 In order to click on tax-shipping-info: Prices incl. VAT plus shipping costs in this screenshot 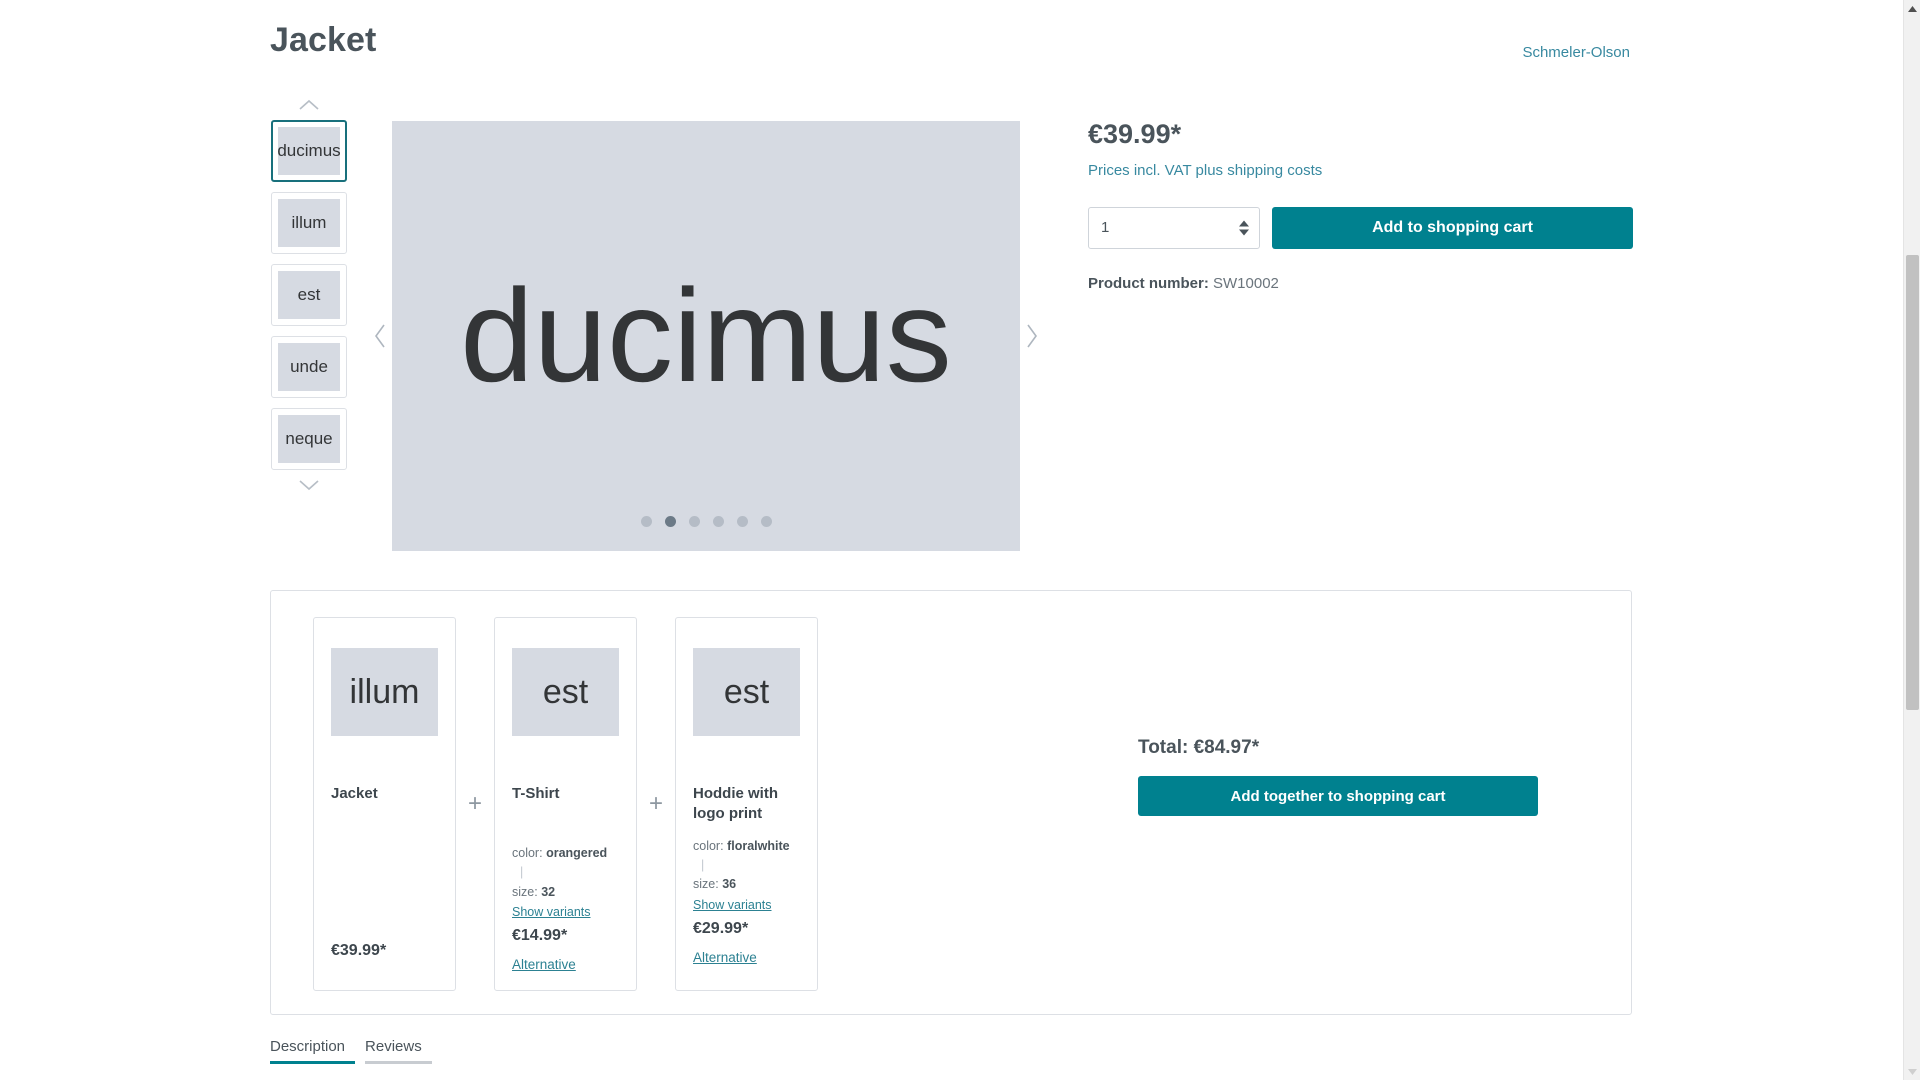, I will do `click(1360, 170)`.